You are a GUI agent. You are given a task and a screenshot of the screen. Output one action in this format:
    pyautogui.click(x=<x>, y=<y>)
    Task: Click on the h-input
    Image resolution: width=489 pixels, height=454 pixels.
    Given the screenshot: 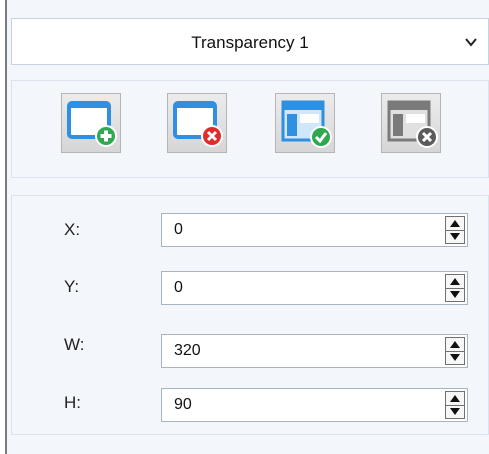 What is the action you would take?
    pyautogui.click(x=294, y=405)
    